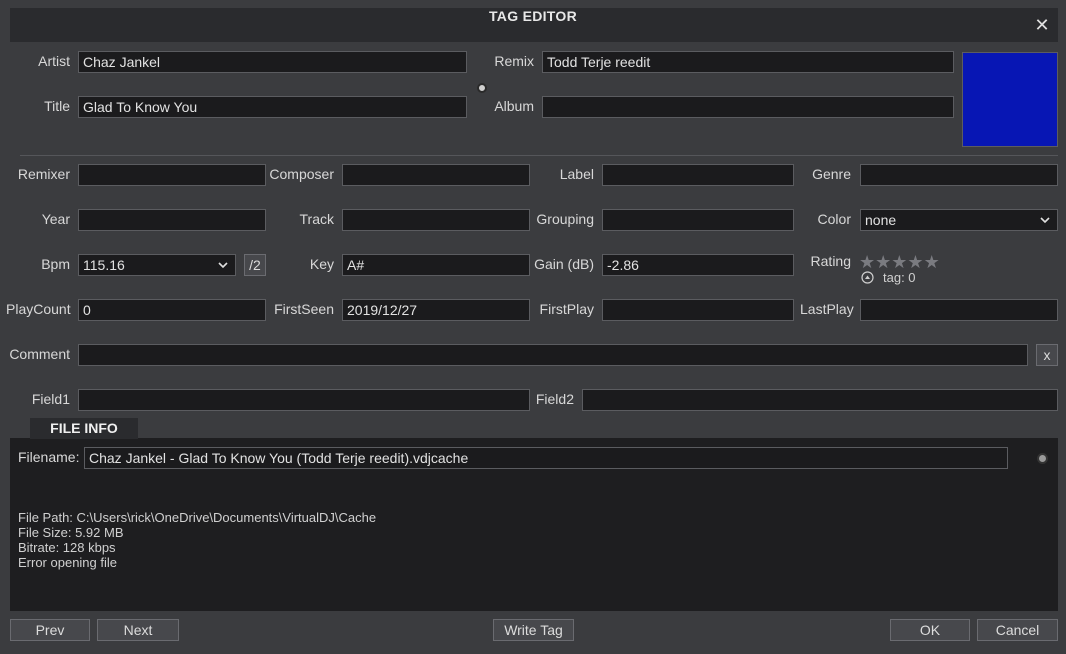 The width and height of the screenshot is (1066, 654). Describe the element at coordinates (50, 399) in the screenshot. I see `field1-label: Field1` at that location.